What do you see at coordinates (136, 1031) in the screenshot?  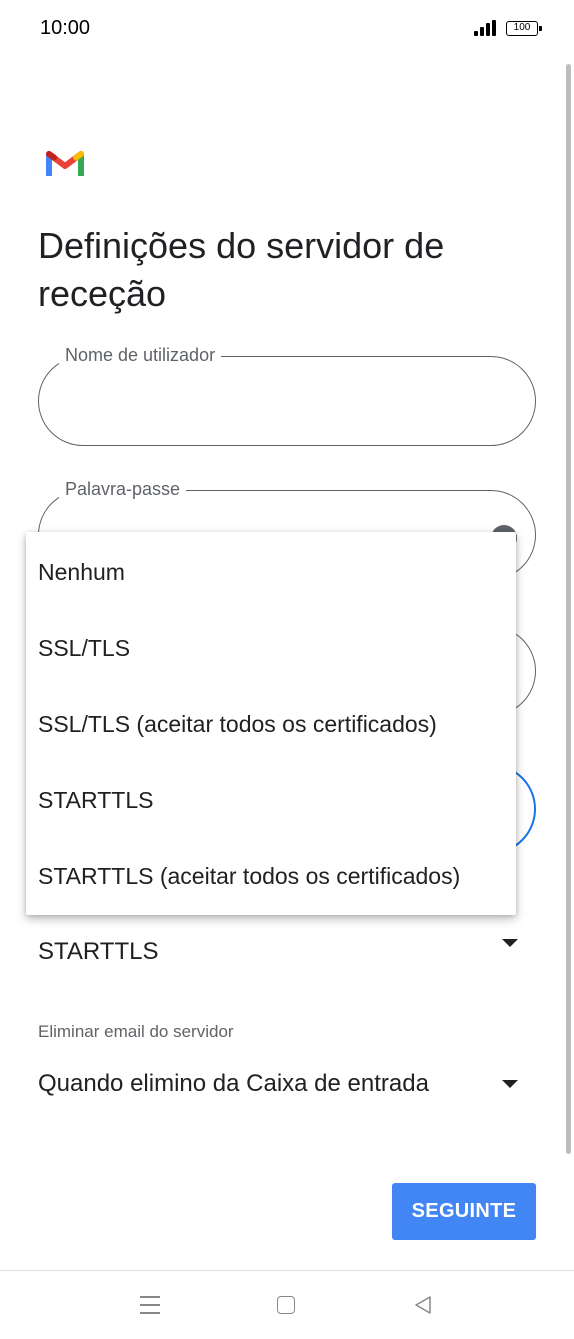 I see `delete-email-label: Eliminar email do servidor` at bounding box center [136, 1031].